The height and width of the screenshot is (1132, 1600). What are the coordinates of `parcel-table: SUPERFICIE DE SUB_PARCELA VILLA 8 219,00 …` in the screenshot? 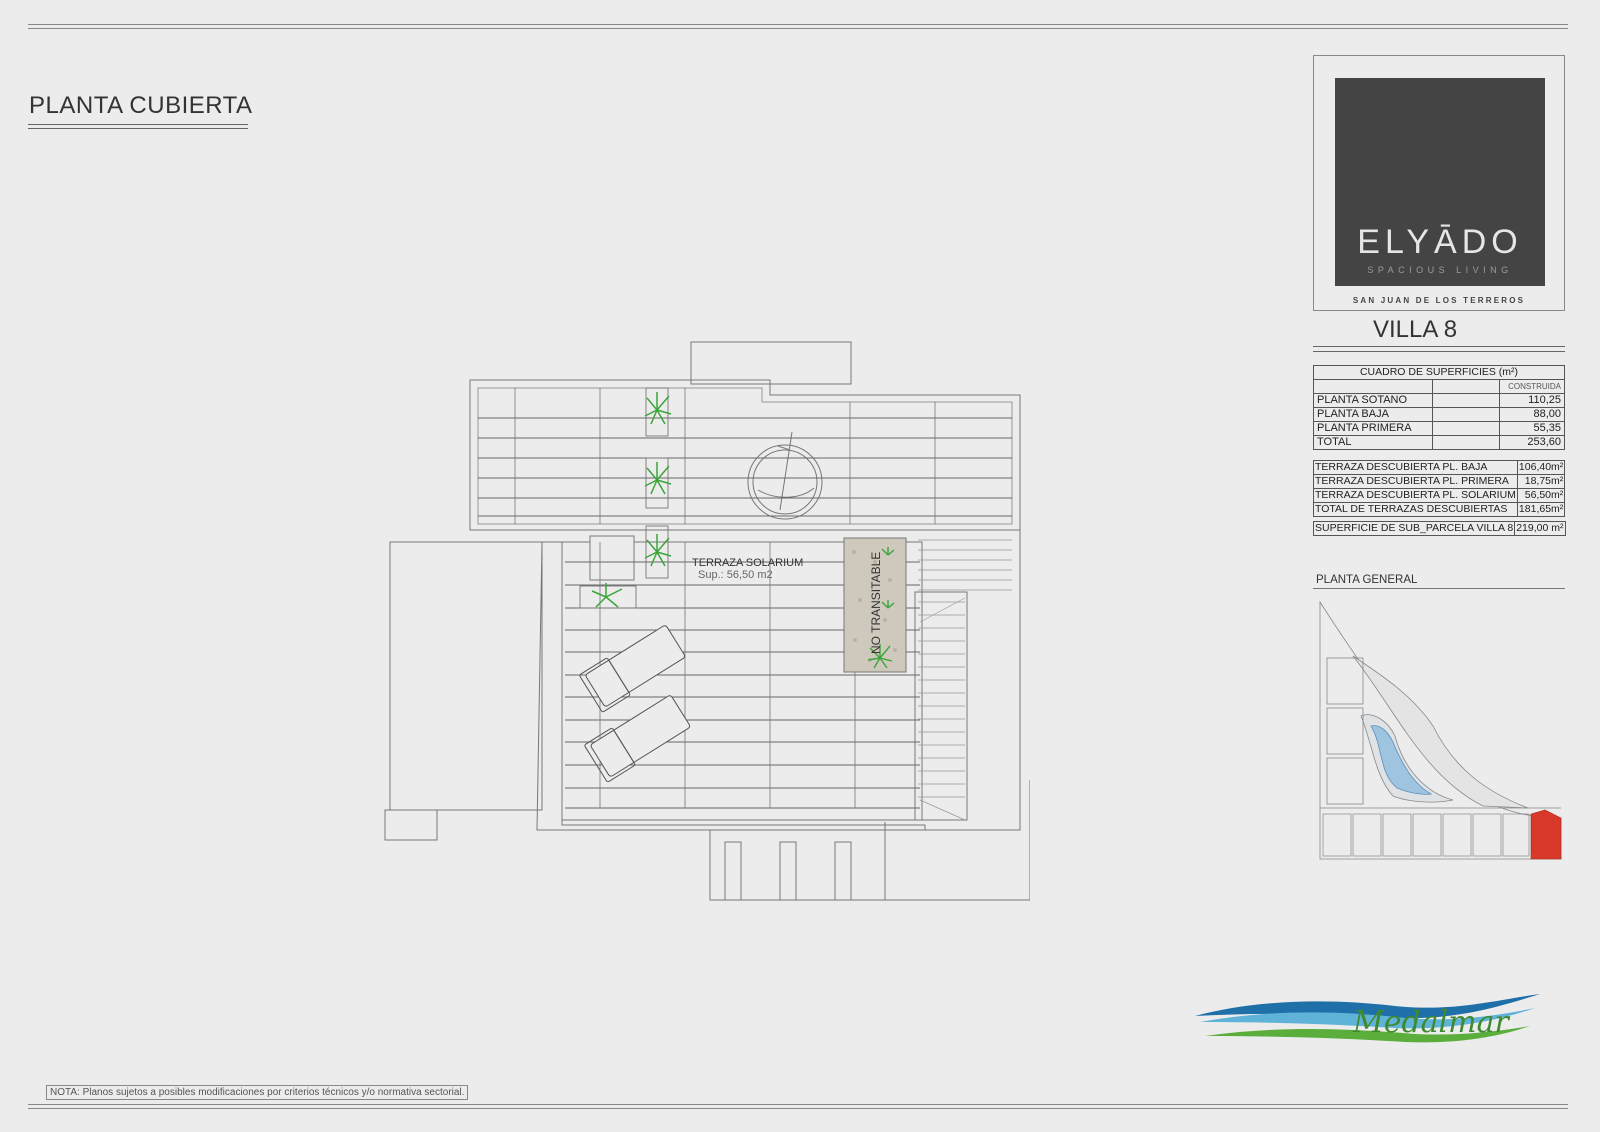 It's located at (1439, 528).